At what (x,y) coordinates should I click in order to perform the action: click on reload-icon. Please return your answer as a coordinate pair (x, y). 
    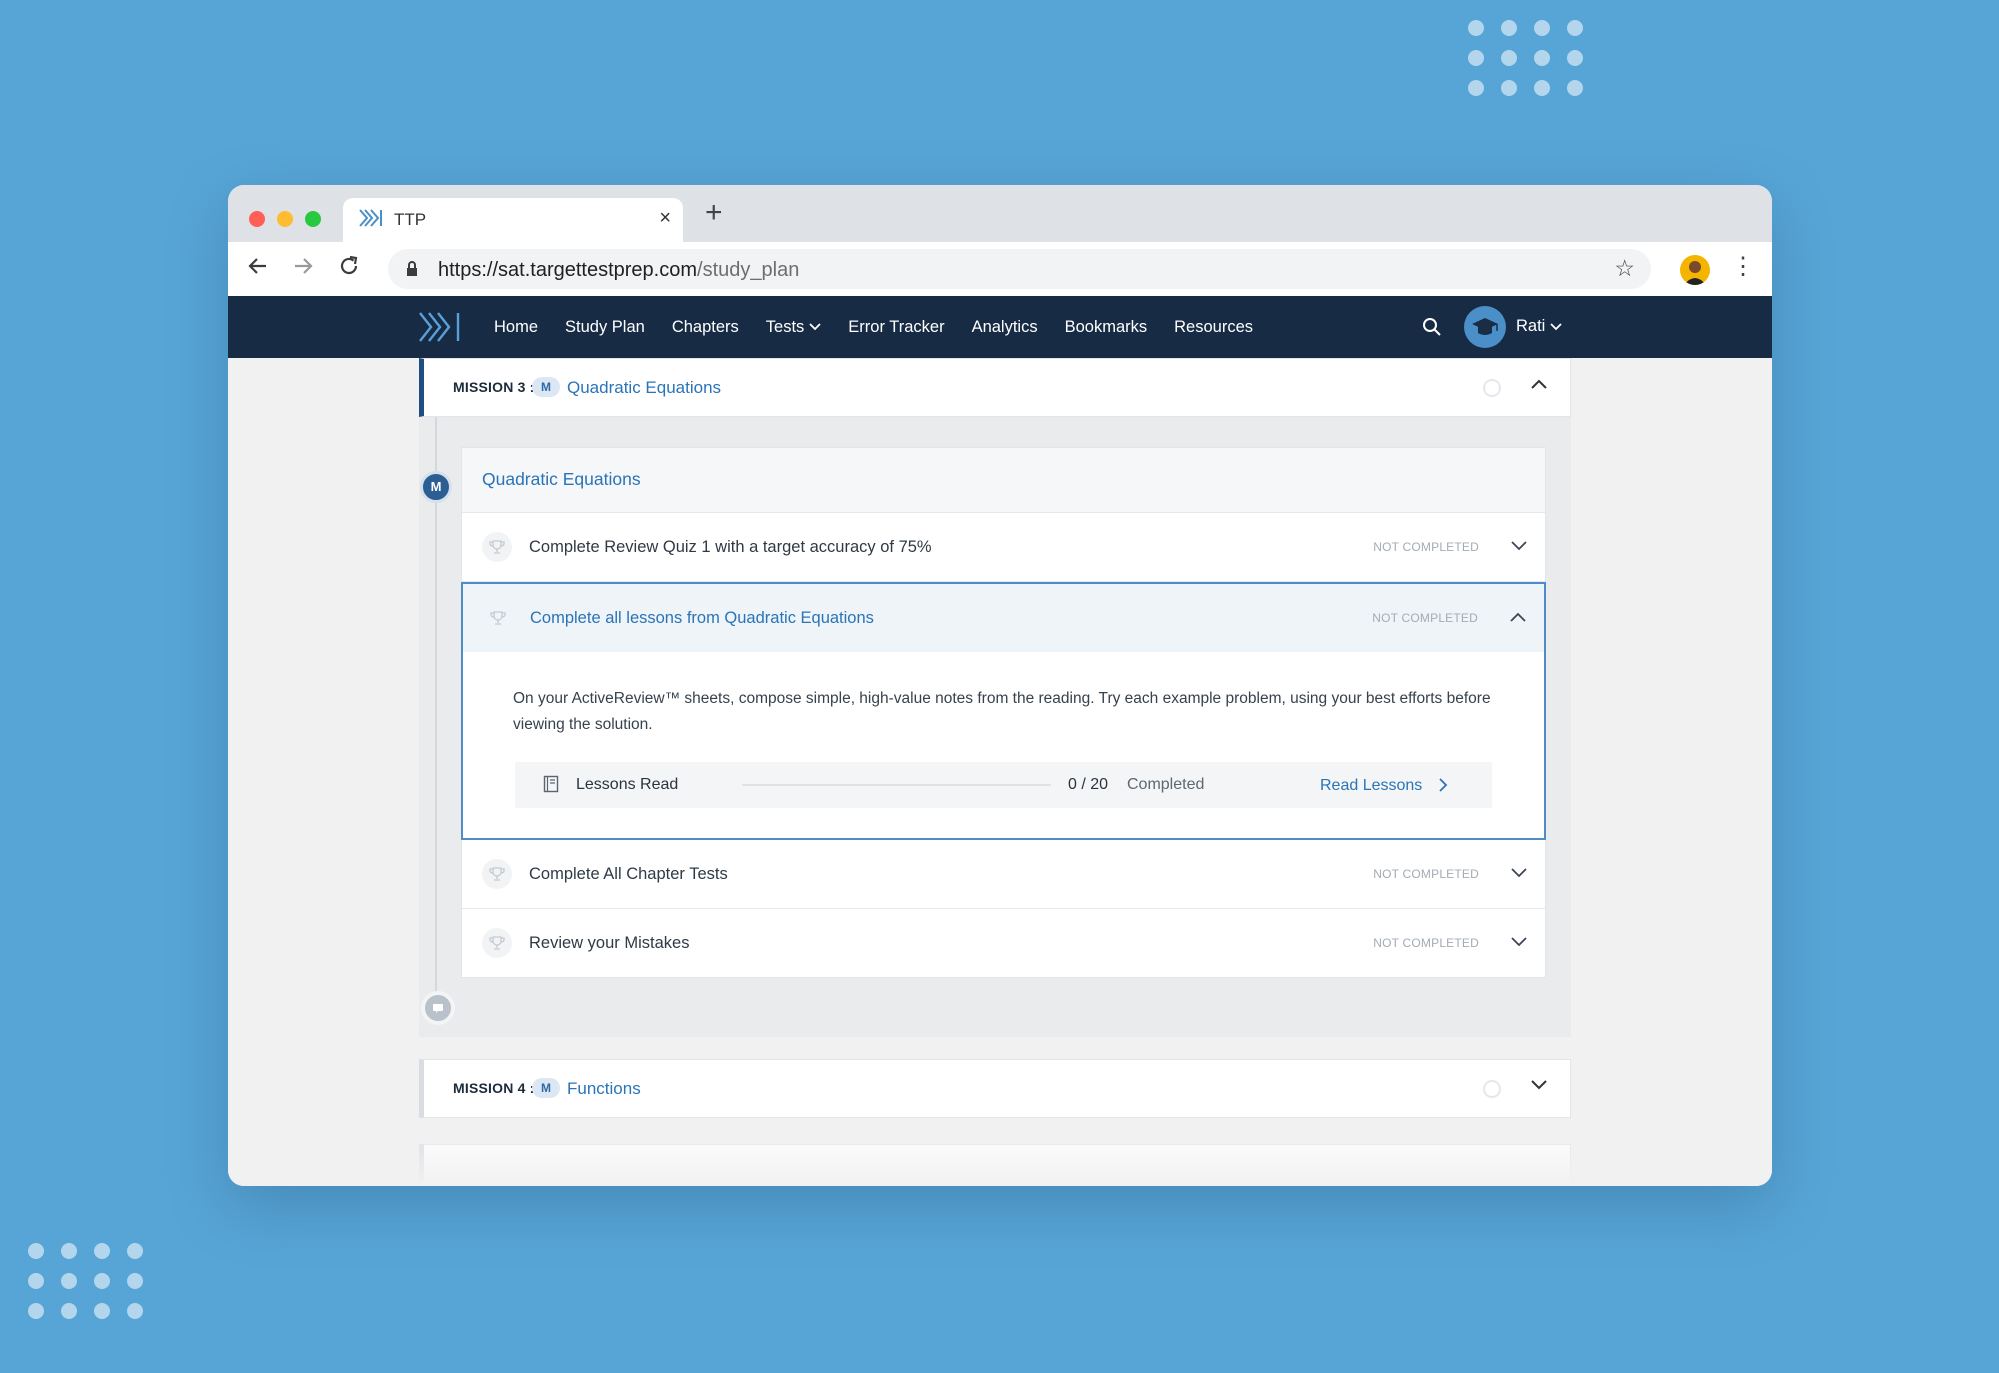
    Looking at the image, I should click on (349, 269).